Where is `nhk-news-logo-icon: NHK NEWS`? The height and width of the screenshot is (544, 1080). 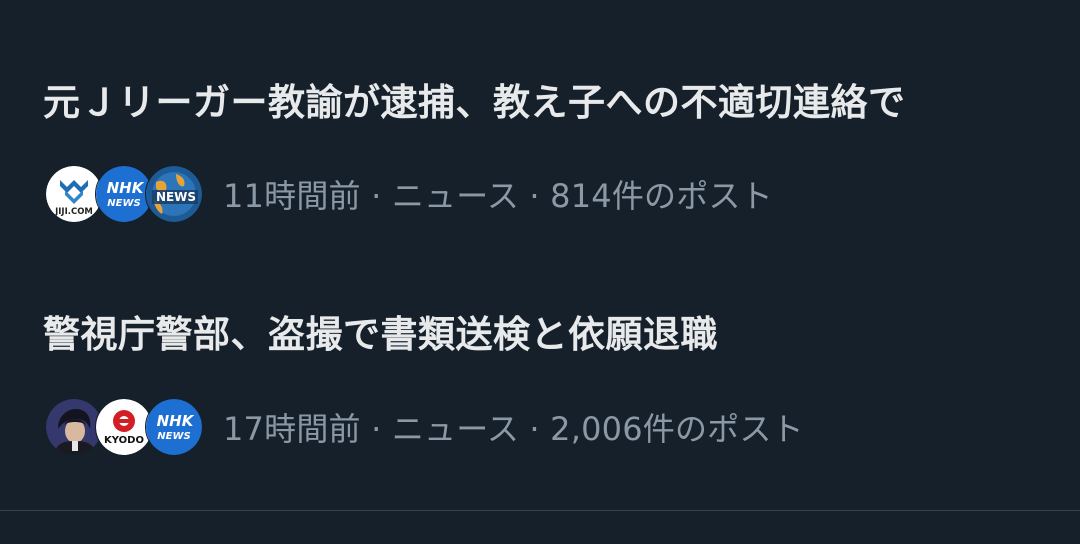
nhk-news-logo-icon: NHK NEWS is located at coordinates (174, 427).